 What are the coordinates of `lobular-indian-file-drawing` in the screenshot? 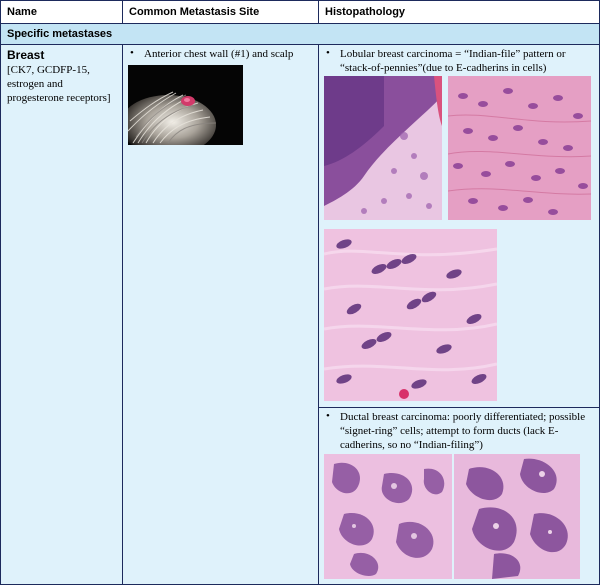 It's located at (519, 148).